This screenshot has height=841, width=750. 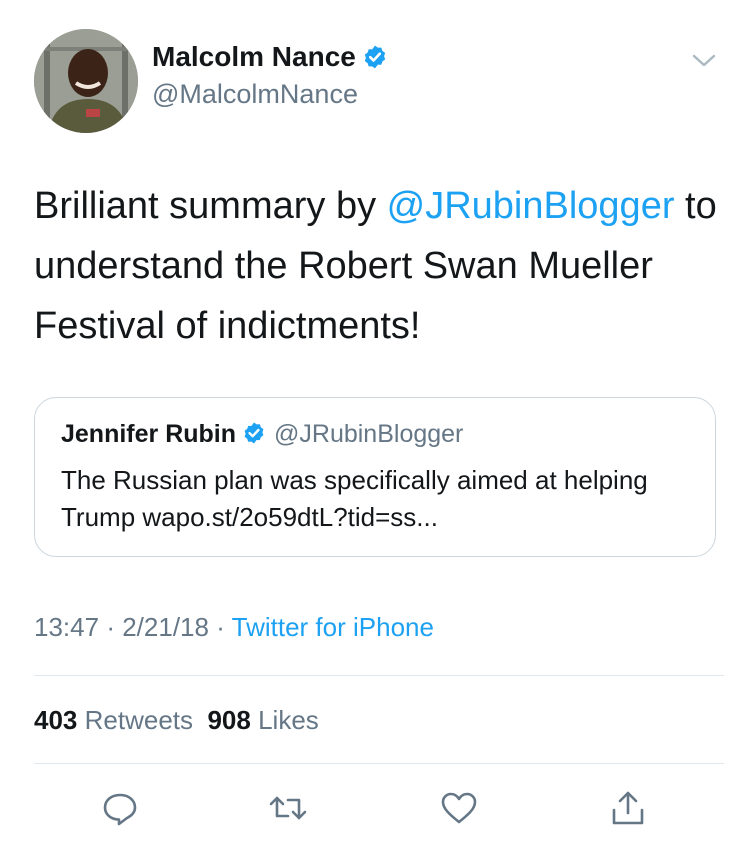 I want to click on retweet-button, so click(x=288, y=808).